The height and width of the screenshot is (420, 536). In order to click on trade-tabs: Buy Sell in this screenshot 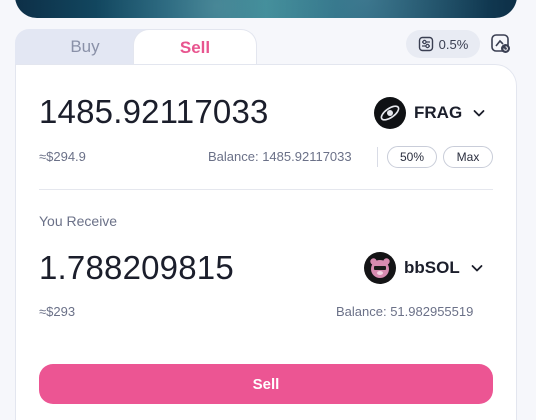, I will do `click(140, 47)`.